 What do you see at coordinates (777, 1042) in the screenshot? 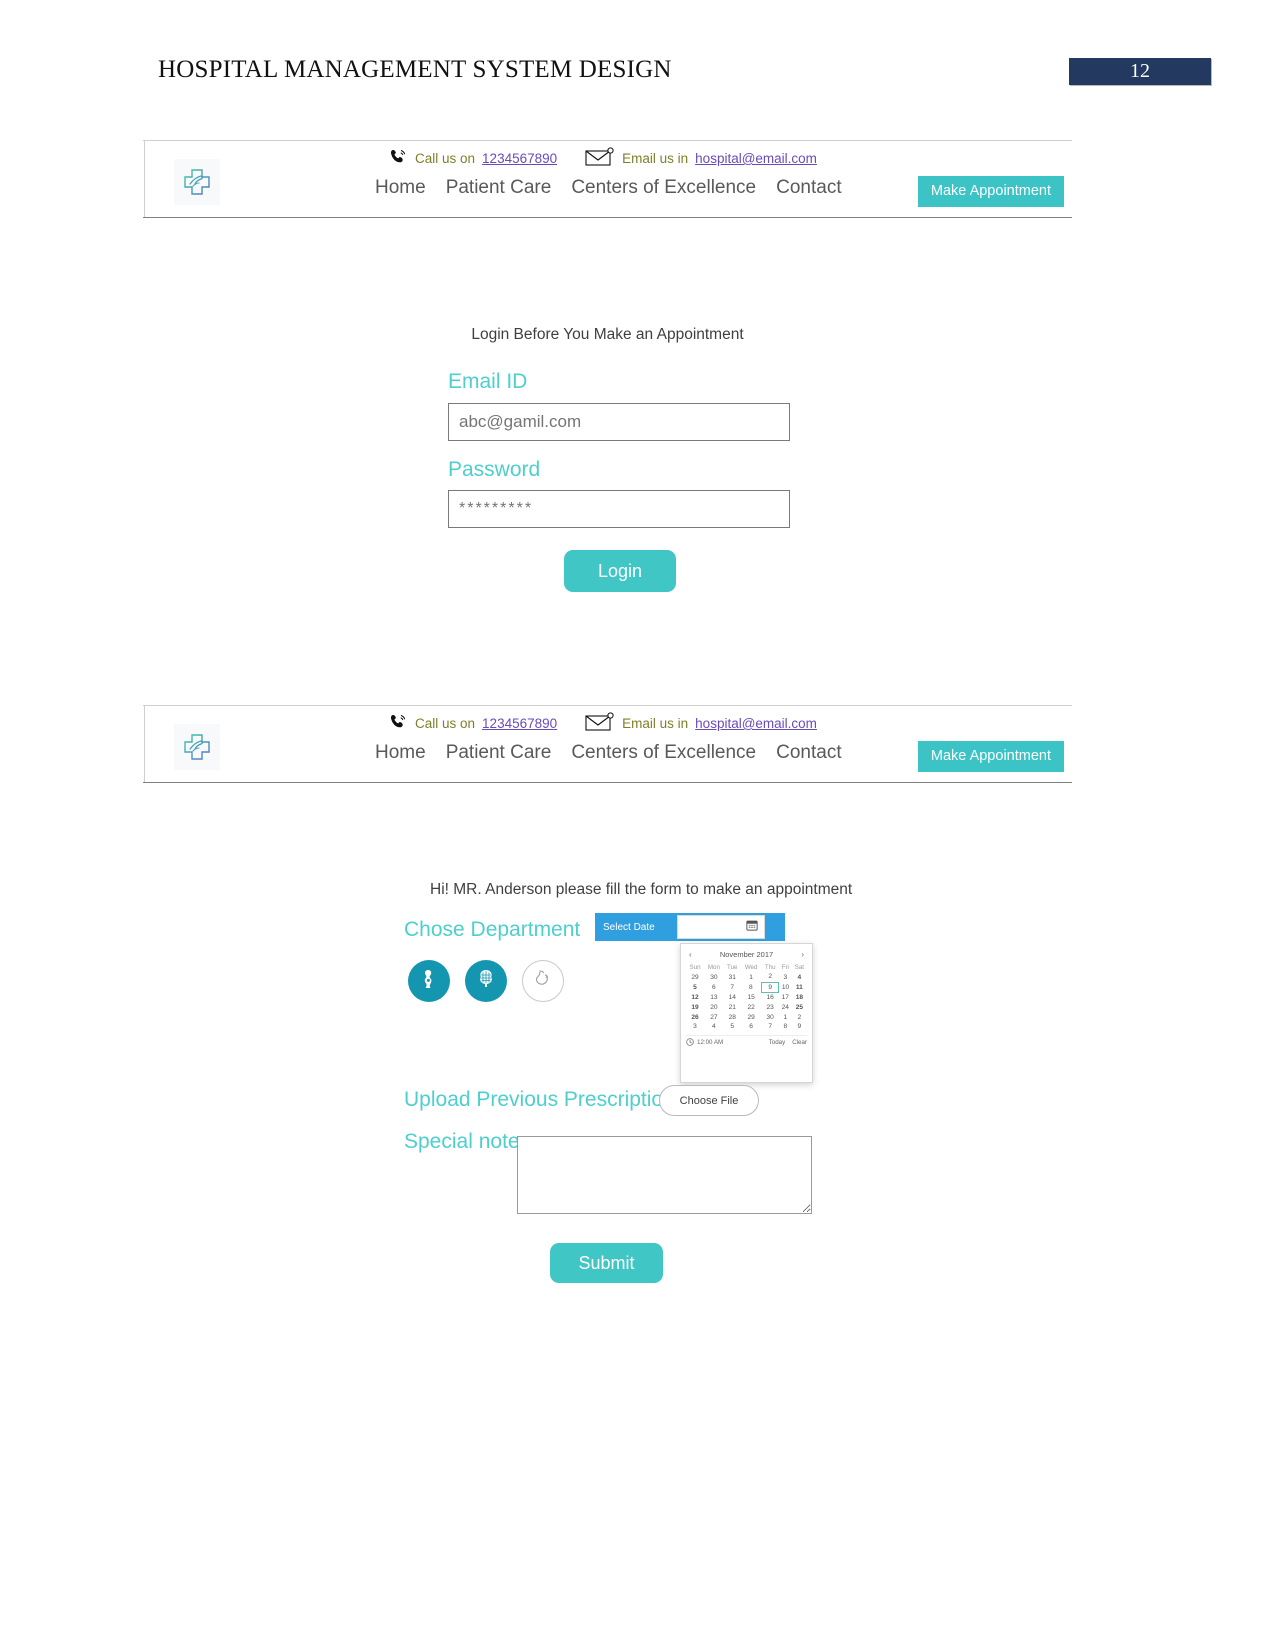
I see `calendar-today-link: Today` at bounding box center [777, 1042].